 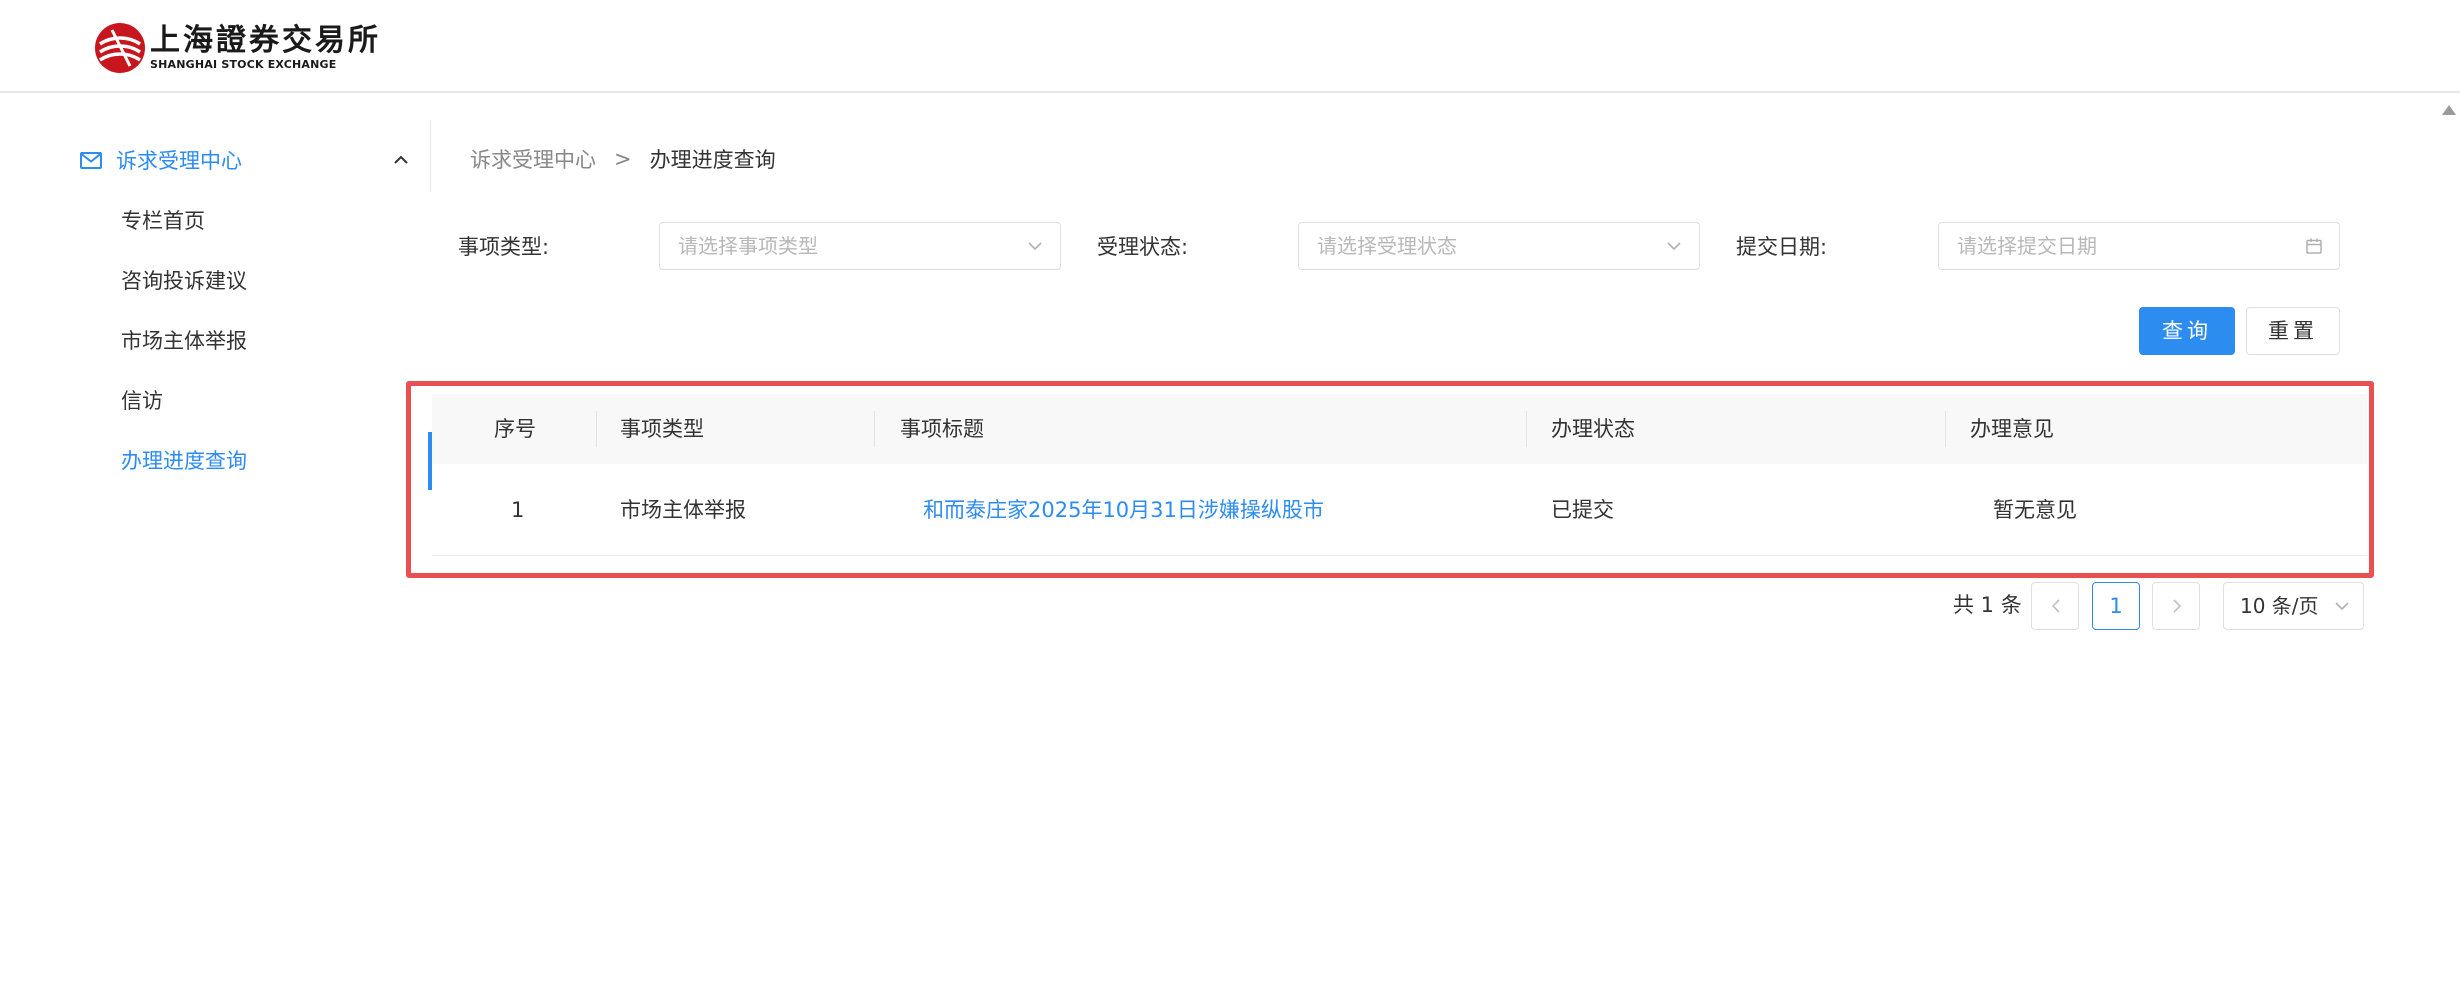 What do you see at coordinates (430, 156) in the screenshot?
I see `sidebar-divider` at bounding box center [430, 156].